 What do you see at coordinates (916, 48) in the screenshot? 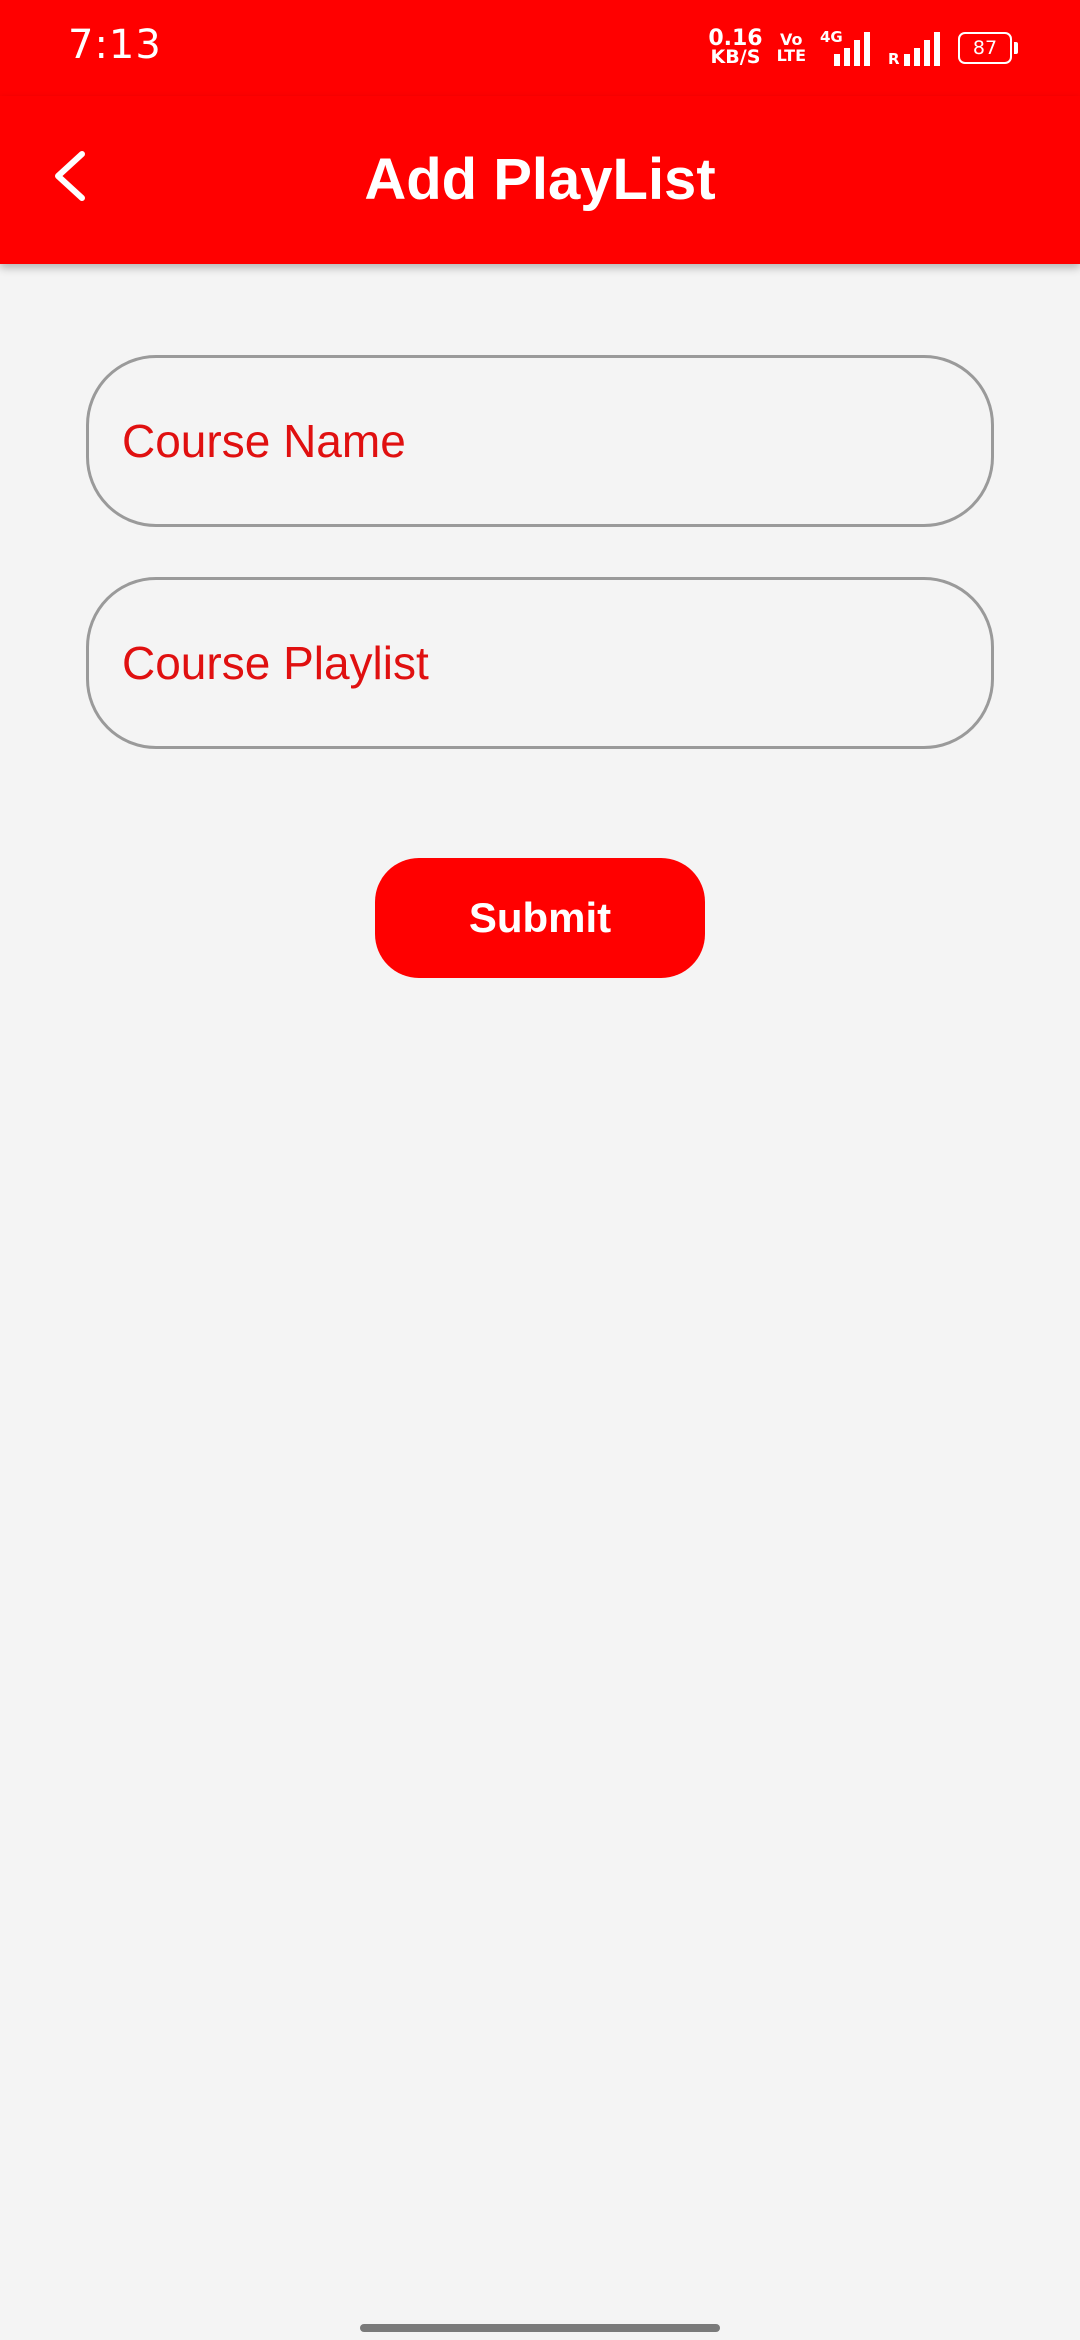
I see `signal-roaming-icon: R` at bounding box center [916, 48].